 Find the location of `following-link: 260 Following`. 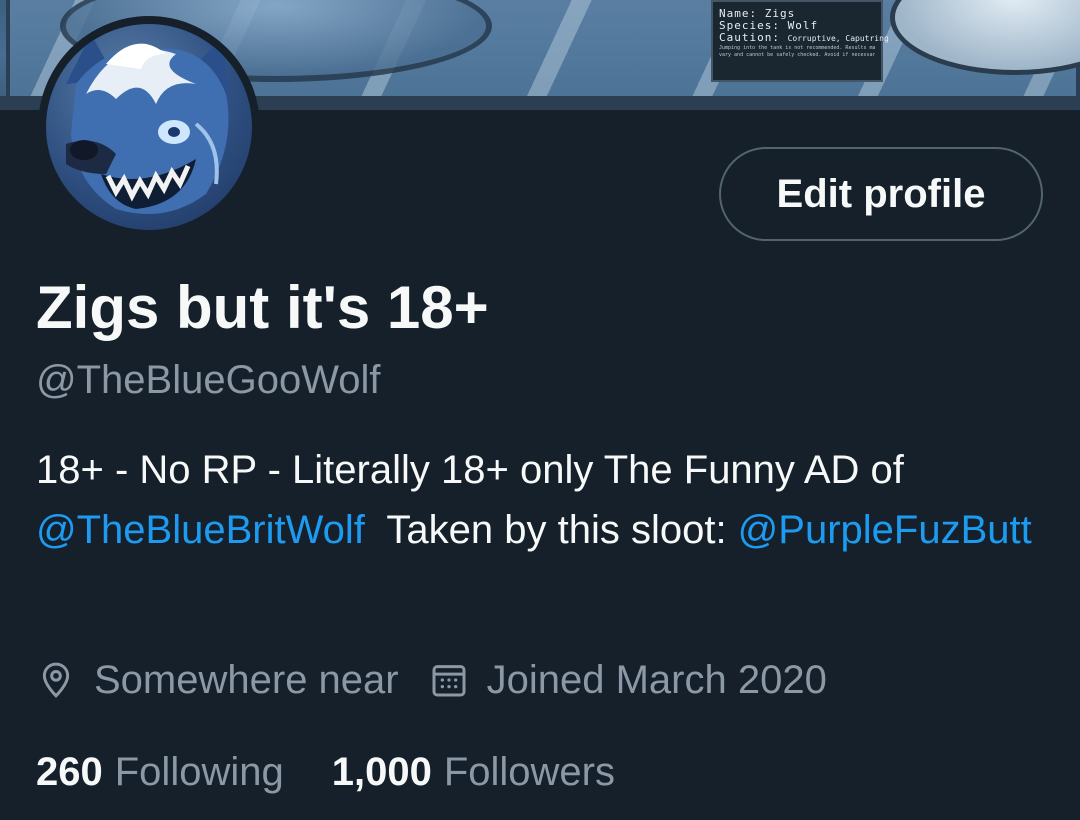

following-link: 260 Following is located at coordinates (160, 772).